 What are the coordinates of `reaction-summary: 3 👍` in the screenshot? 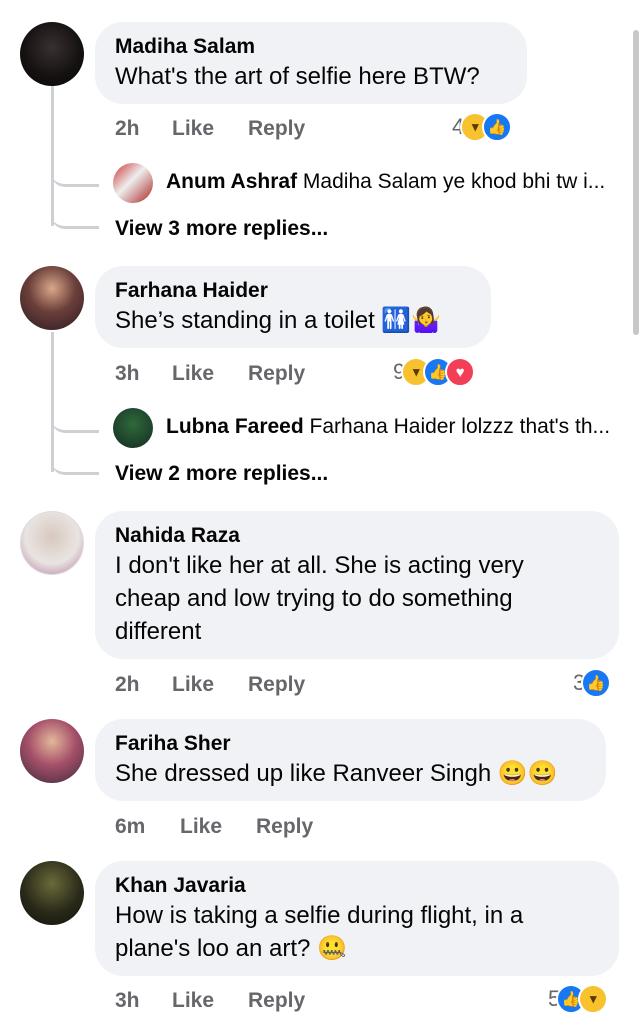 It's located at (592, 683).